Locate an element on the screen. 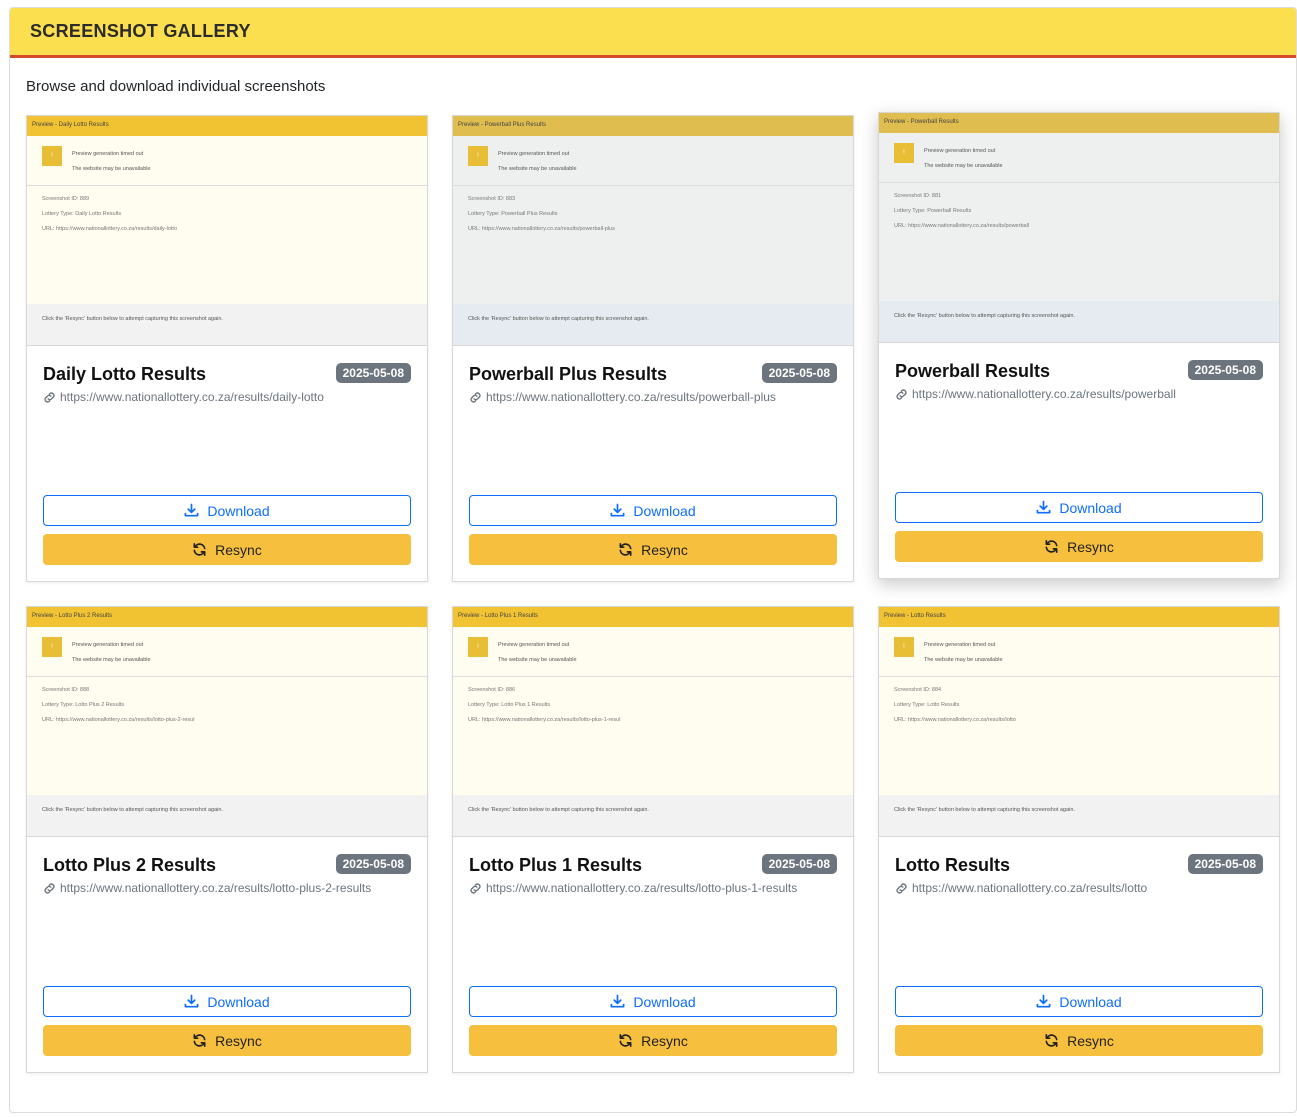 The width and height of the screenshot is (1297, 1117). preview-header-text: Preview - Lotto Plus 1 Results is located at coordinates (498, 616).